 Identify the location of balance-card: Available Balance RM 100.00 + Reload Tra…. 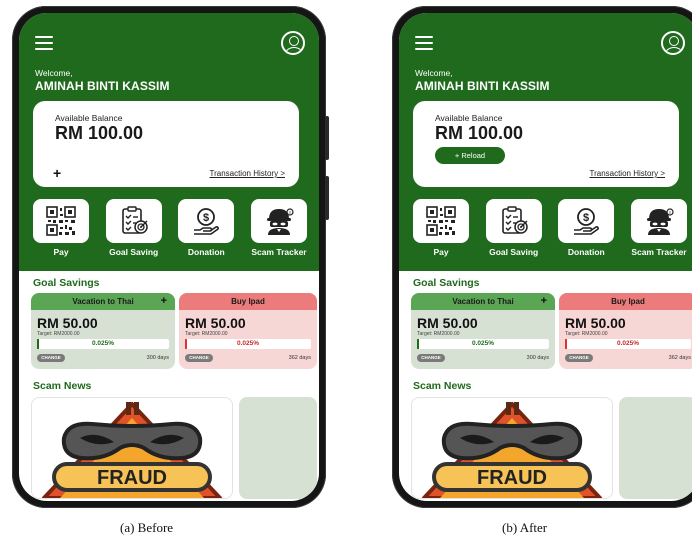
(546, 144).